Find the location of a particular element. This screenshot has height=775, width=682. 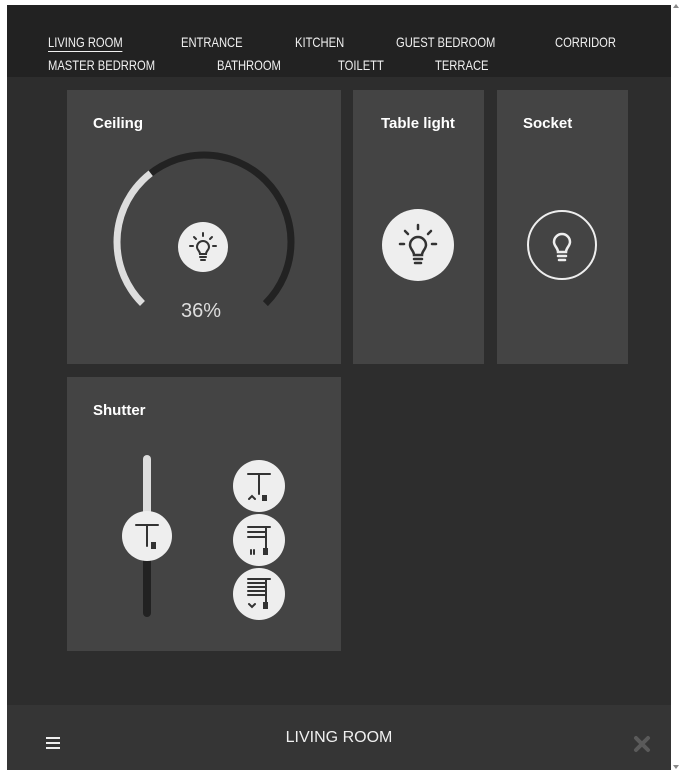

shutter-up-icon is located at coordinates (259, 486).